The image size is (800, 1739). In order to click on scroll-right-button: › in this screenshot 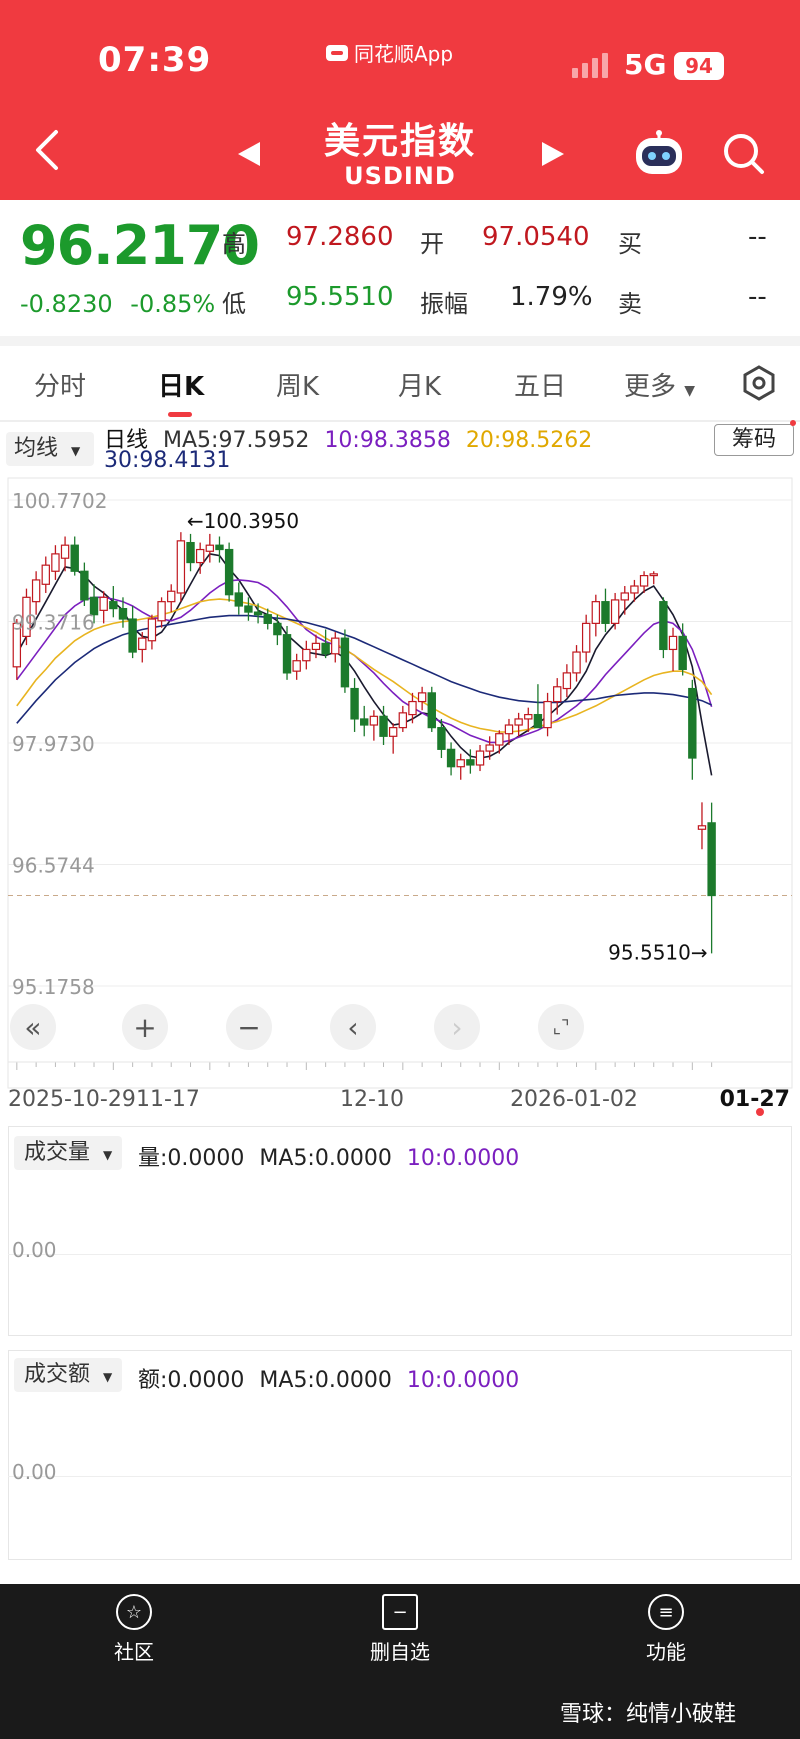, I will do `click(457, 1027)`.